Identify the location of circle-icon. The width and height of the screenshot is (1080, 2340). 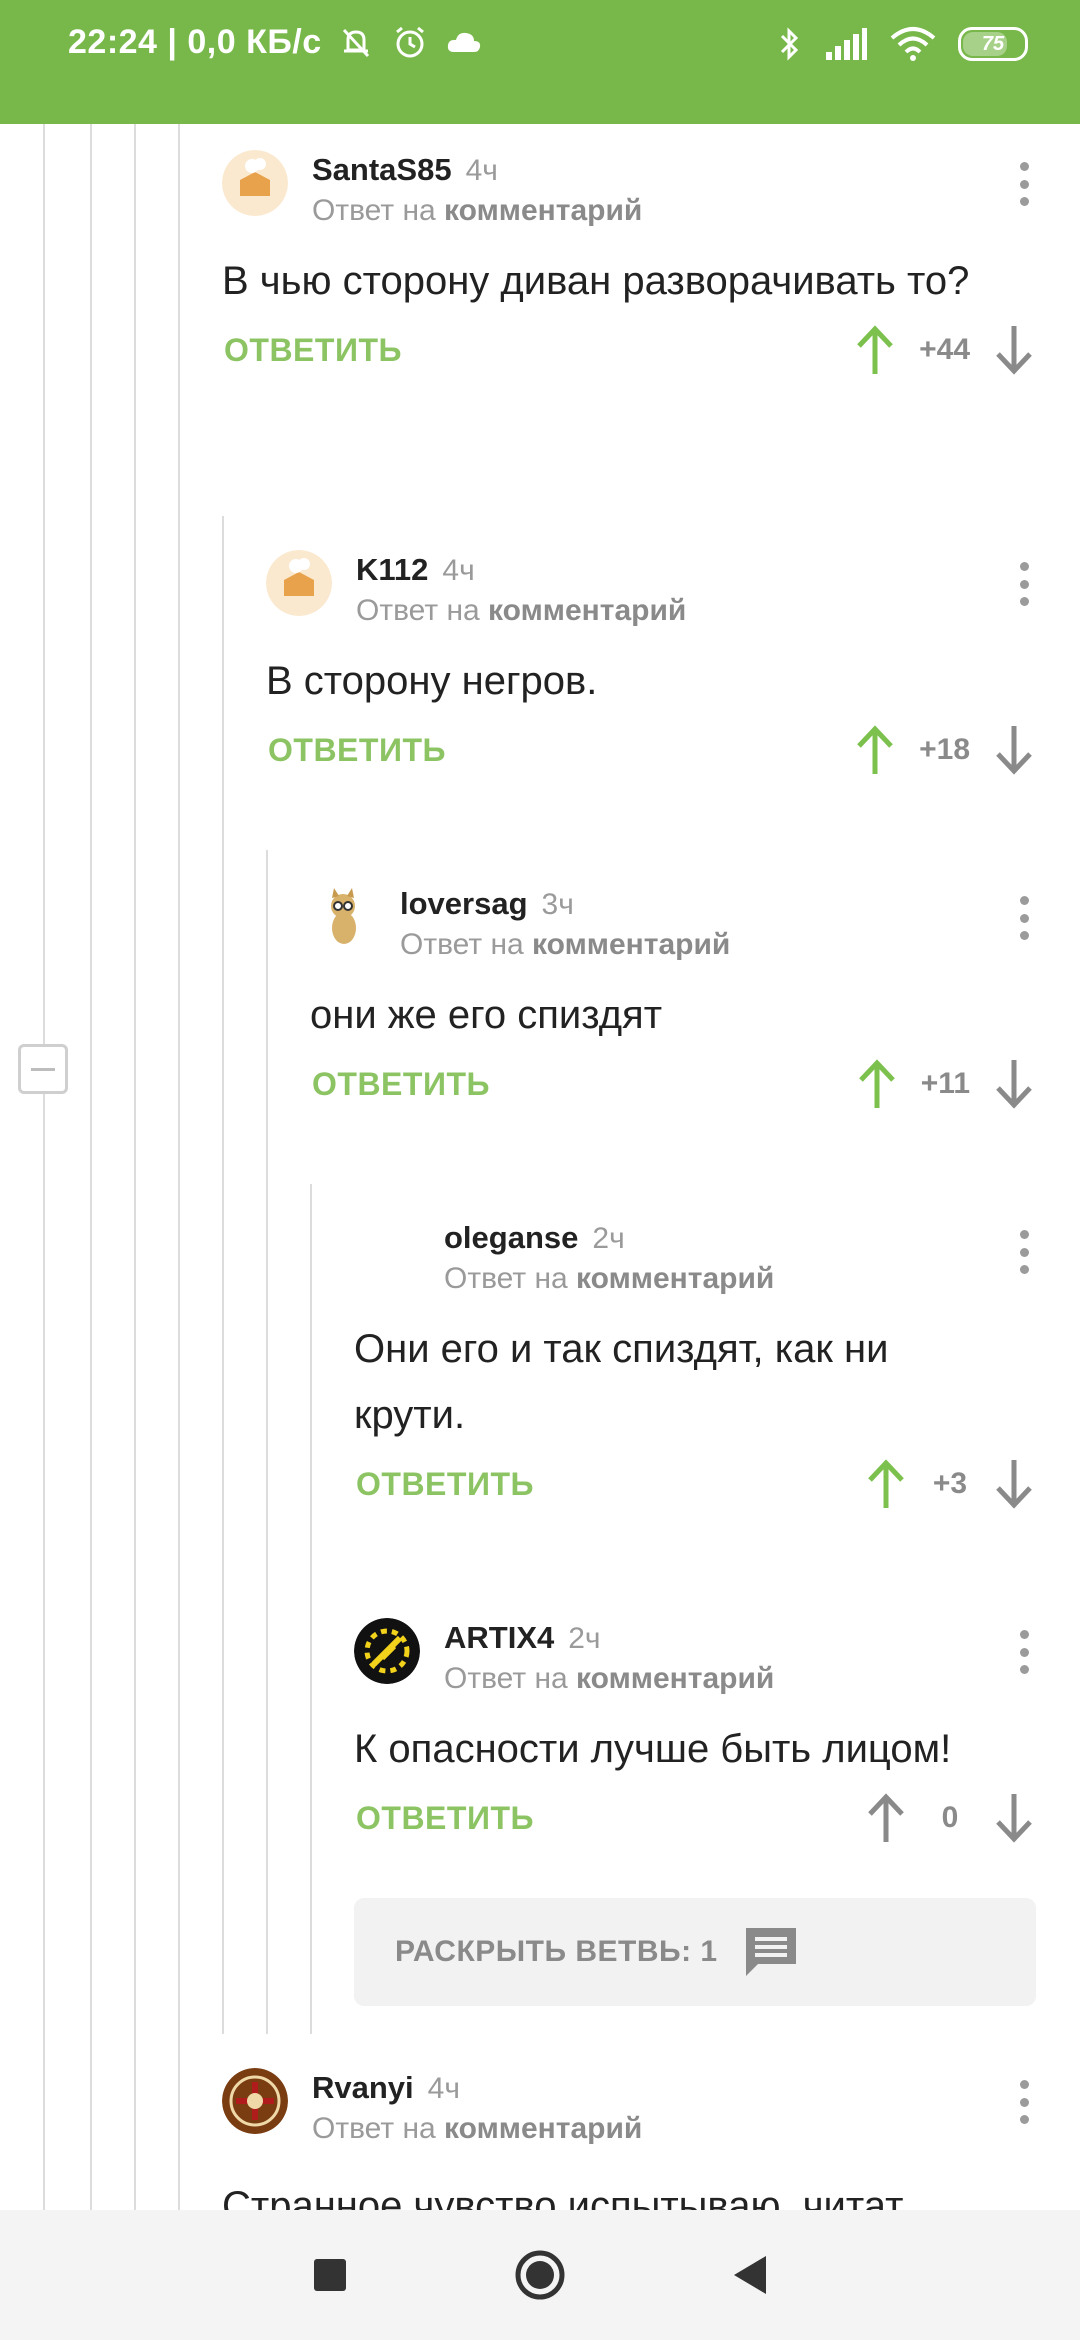
(540, 2275).